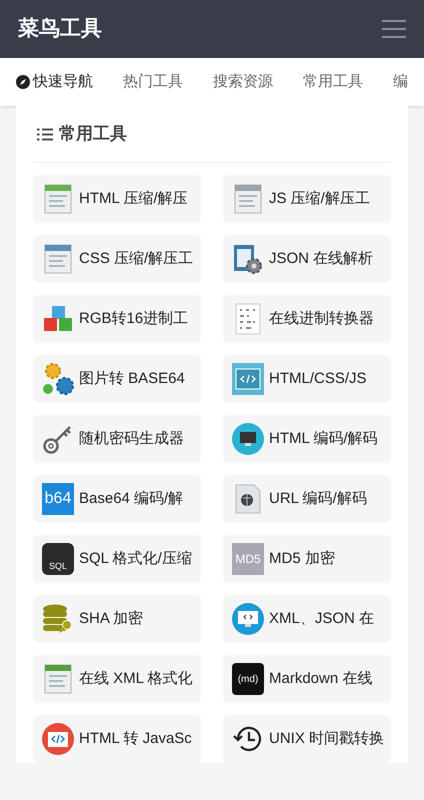 This screenshot has height=800, width=424. Describe the element at coordinates (58, 319) in the screenshot. I see `cubes-icon` at that location.